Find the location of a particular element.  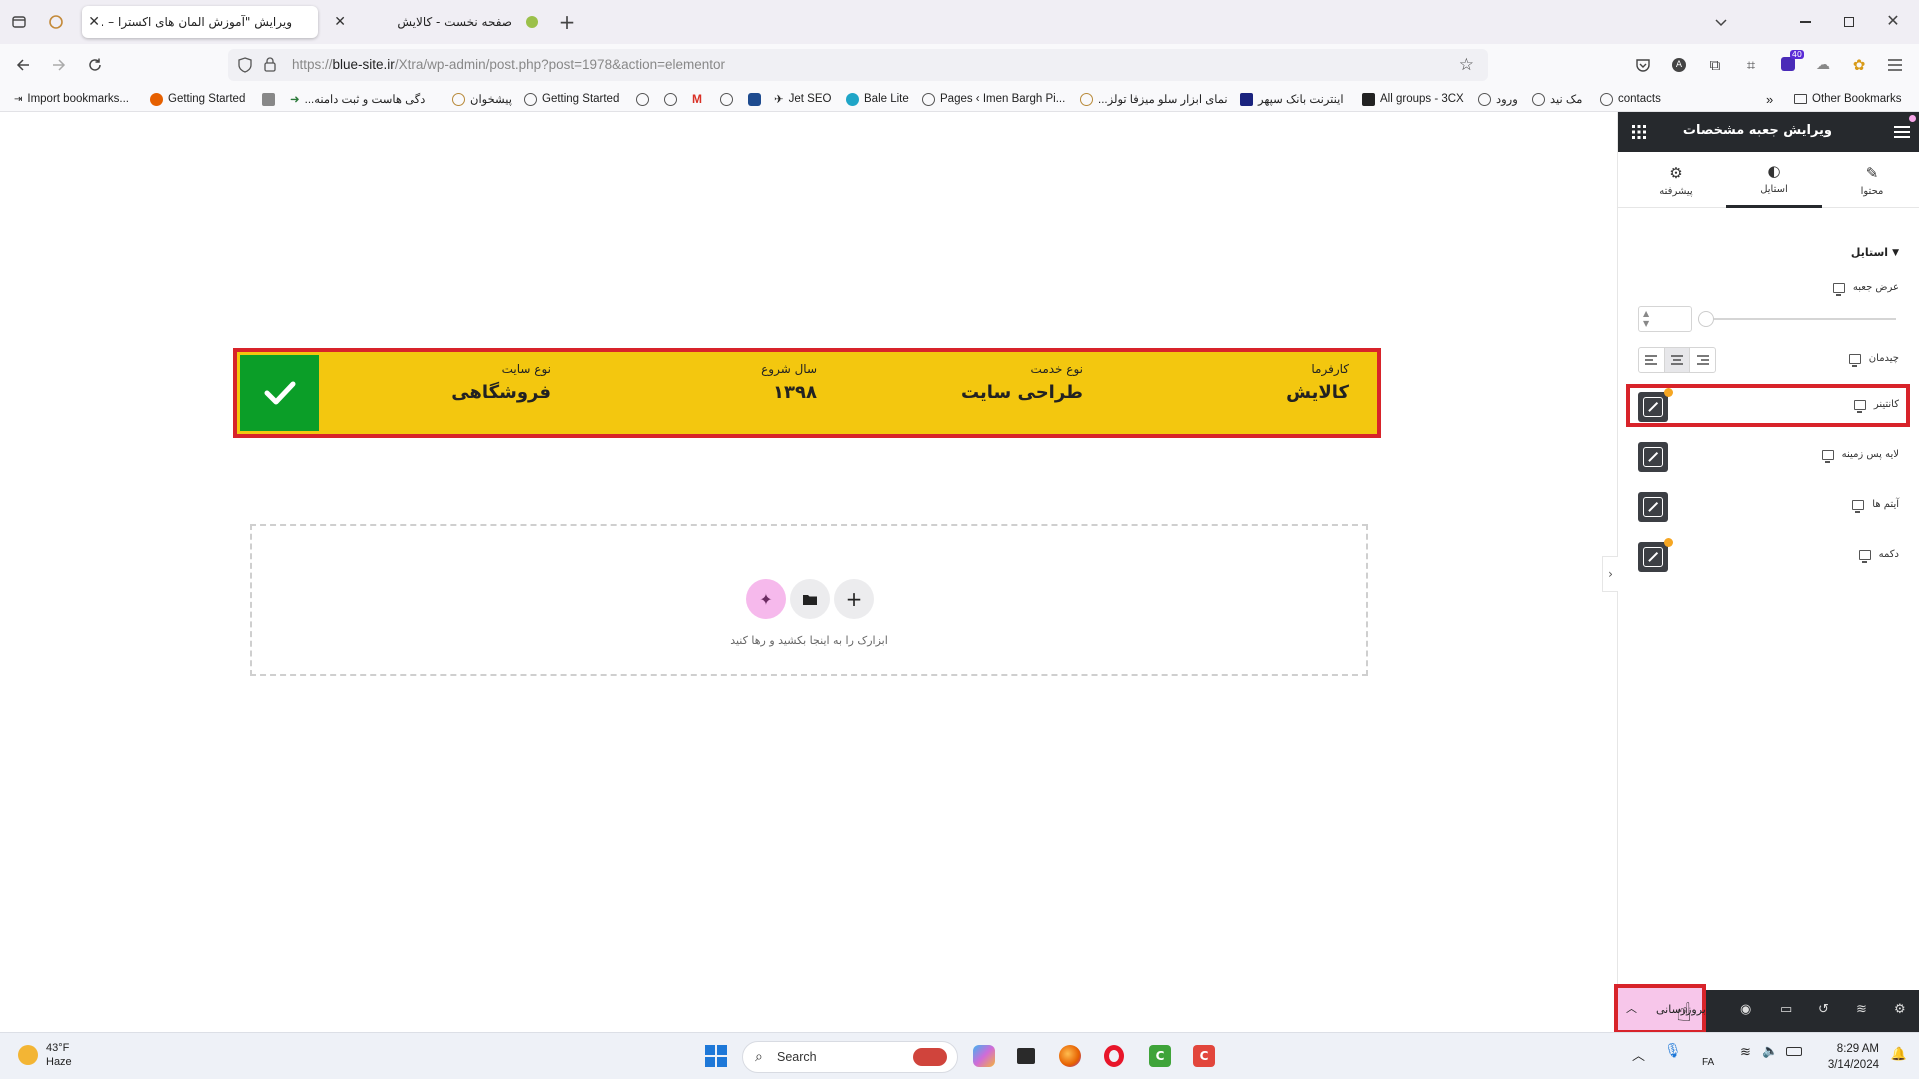

settings-icon: ⚙ is located at coordinates (1900, 1009).